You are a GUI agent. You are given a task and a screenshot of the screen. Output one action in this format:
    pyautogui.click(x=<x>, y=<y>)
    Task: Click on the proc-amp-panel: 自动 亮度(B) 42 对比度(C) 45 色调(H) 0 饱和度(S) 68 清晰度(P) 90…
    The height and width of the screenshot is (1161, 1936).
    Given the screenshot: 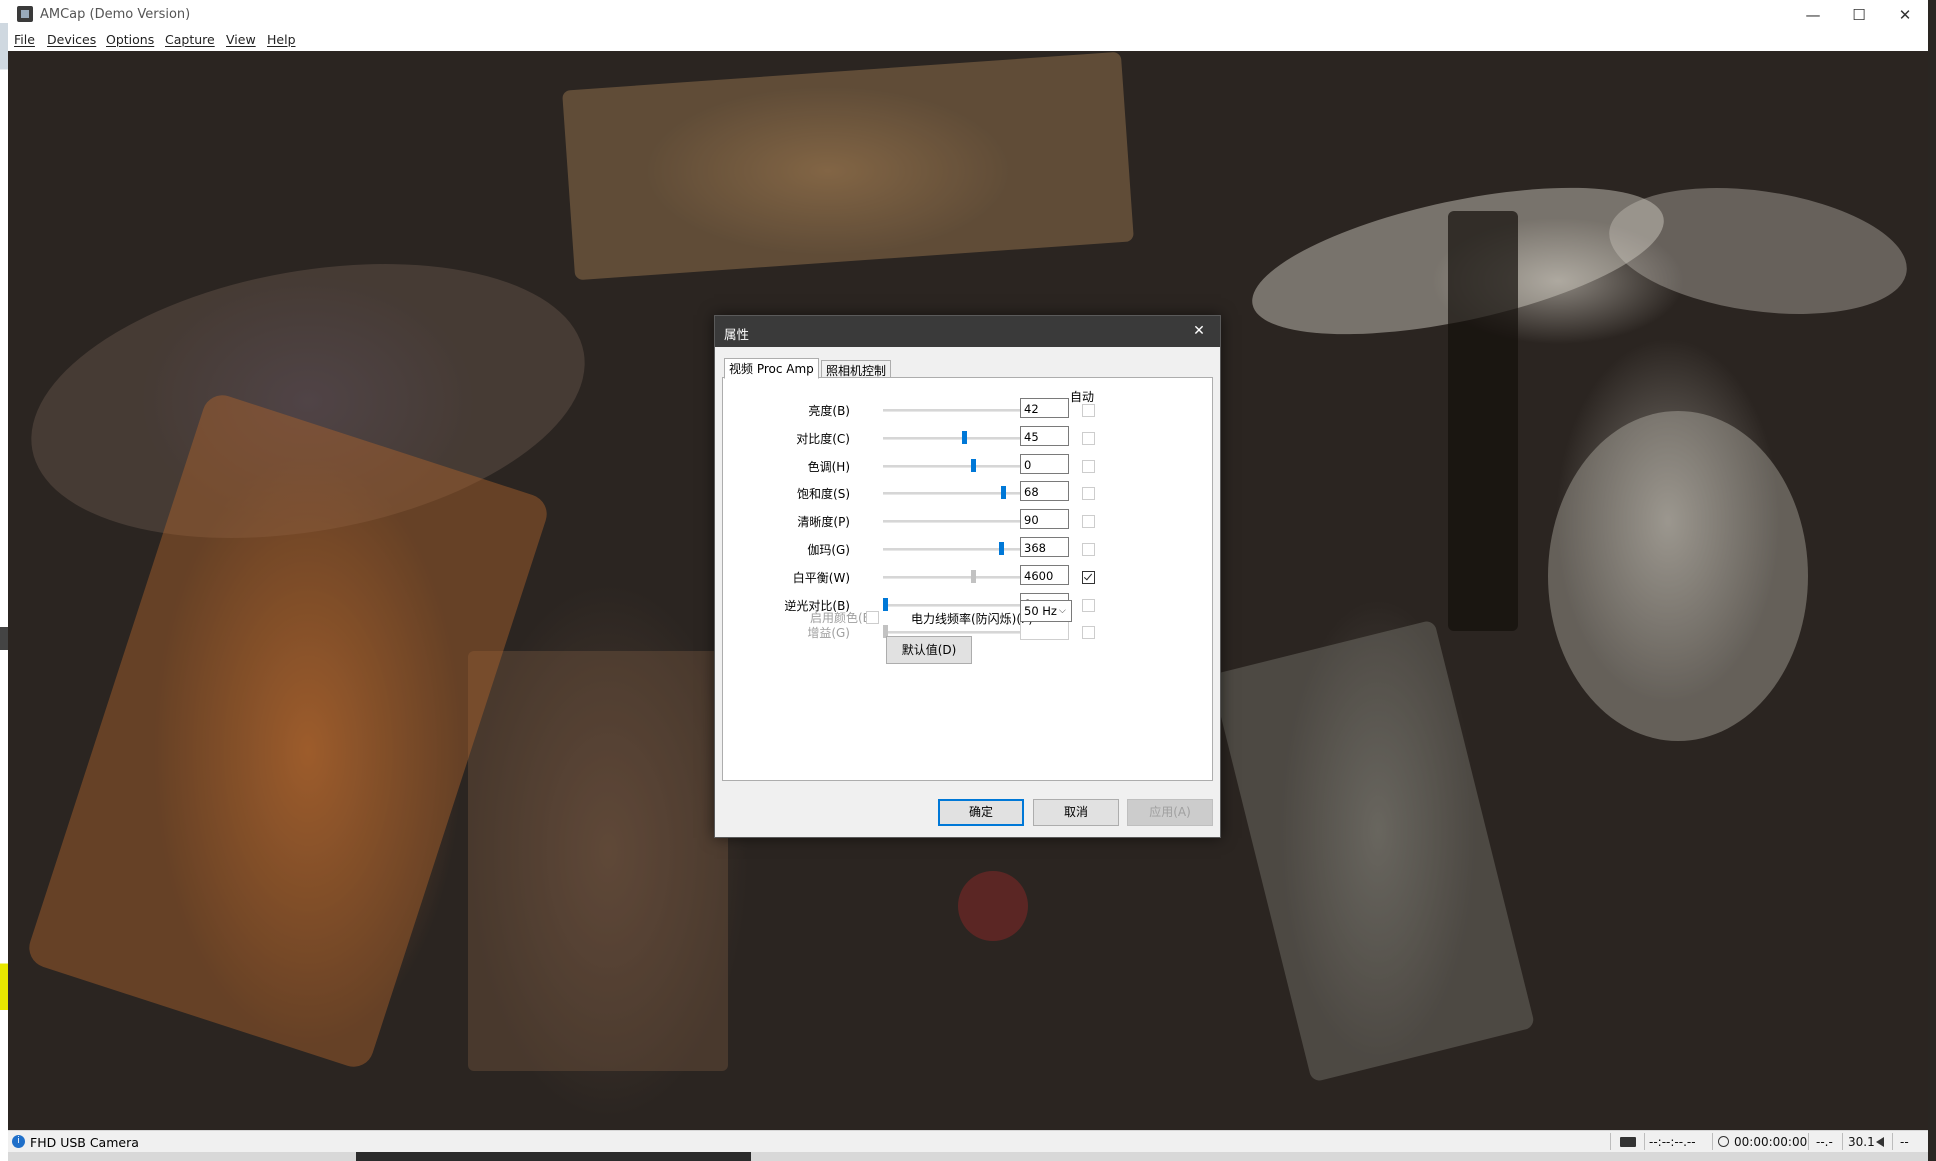 What is the action you would take?
    pyautogui.click(x=967, y=579)
    